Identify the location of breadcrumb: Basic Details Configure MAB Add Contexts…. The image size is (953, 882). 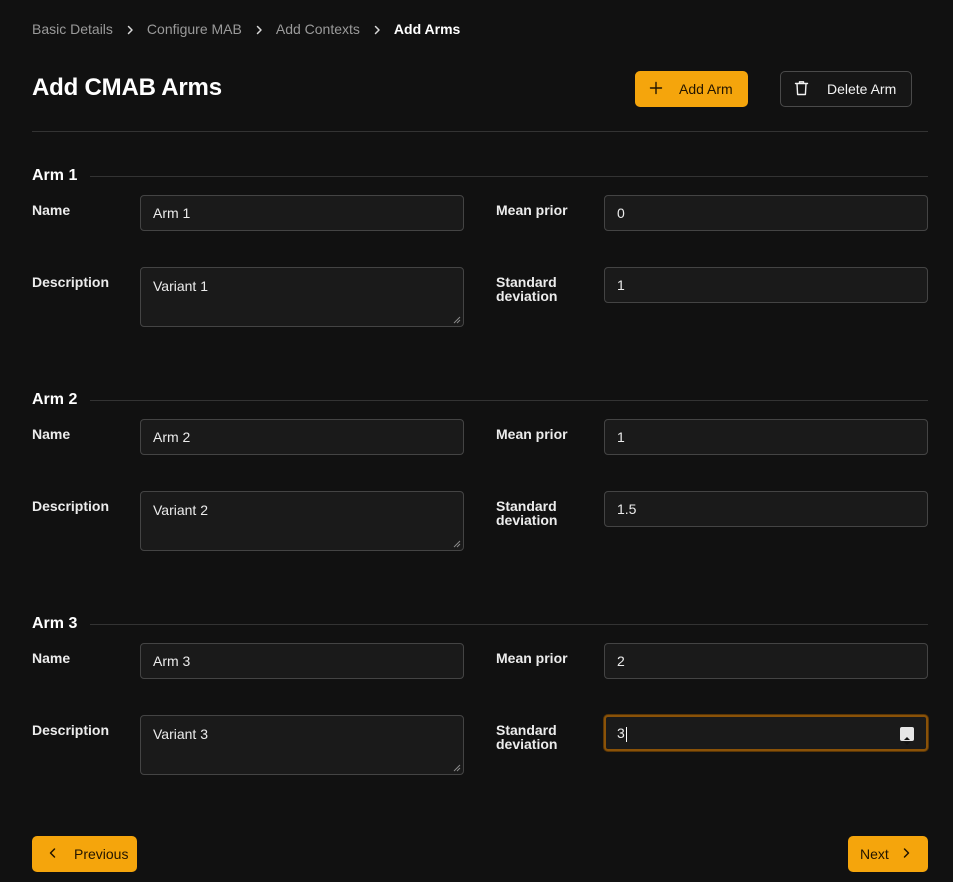
(246, 29).